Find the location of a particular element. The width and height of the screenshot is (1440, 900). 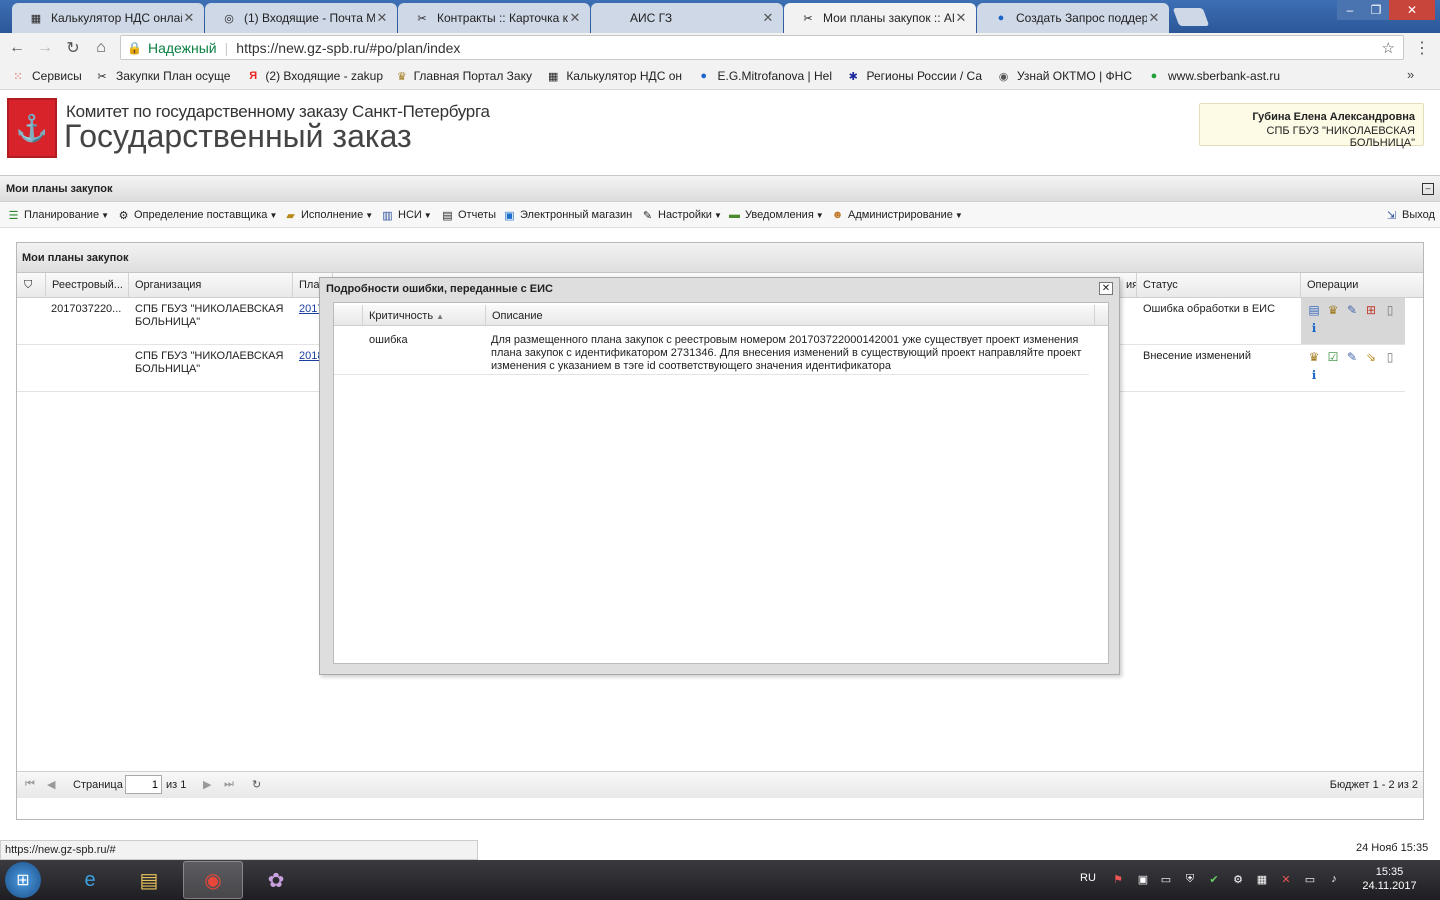

browser-tab-4: АИС ГЗ ✕ is located at coordinates (687, 18).